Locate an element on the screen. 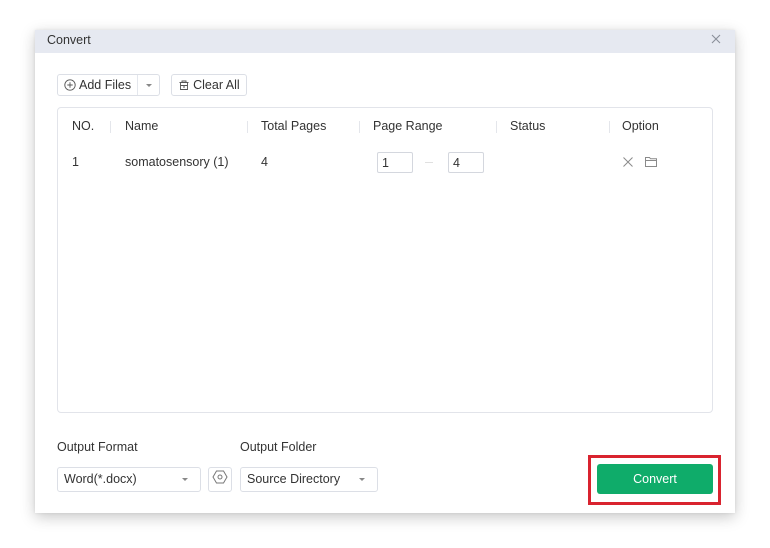  settings-icon is located at coordinates (220, 479).